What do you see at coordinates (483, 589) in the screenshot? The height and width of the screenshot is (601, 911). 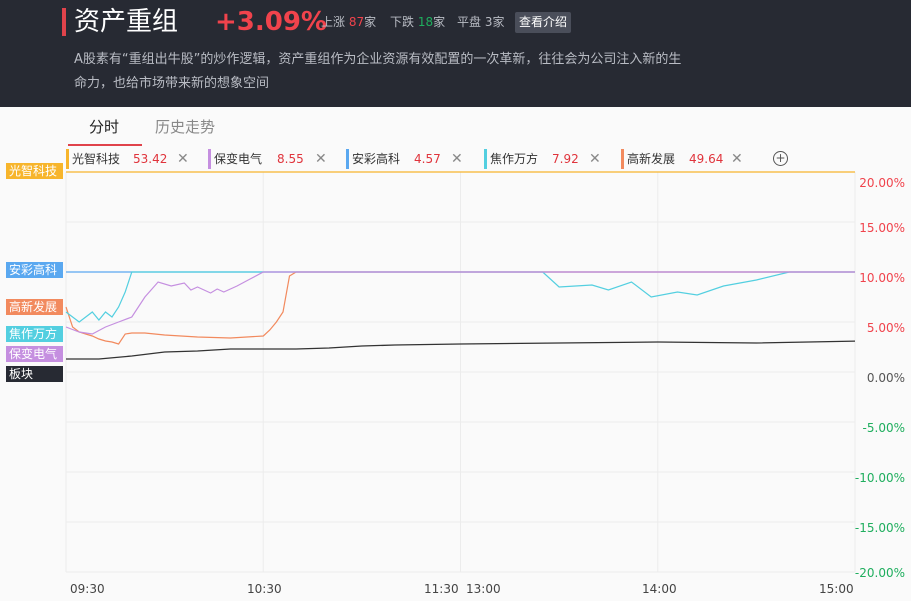 I see `x-tick-label: 13:00` at bounding box center [483, 589].